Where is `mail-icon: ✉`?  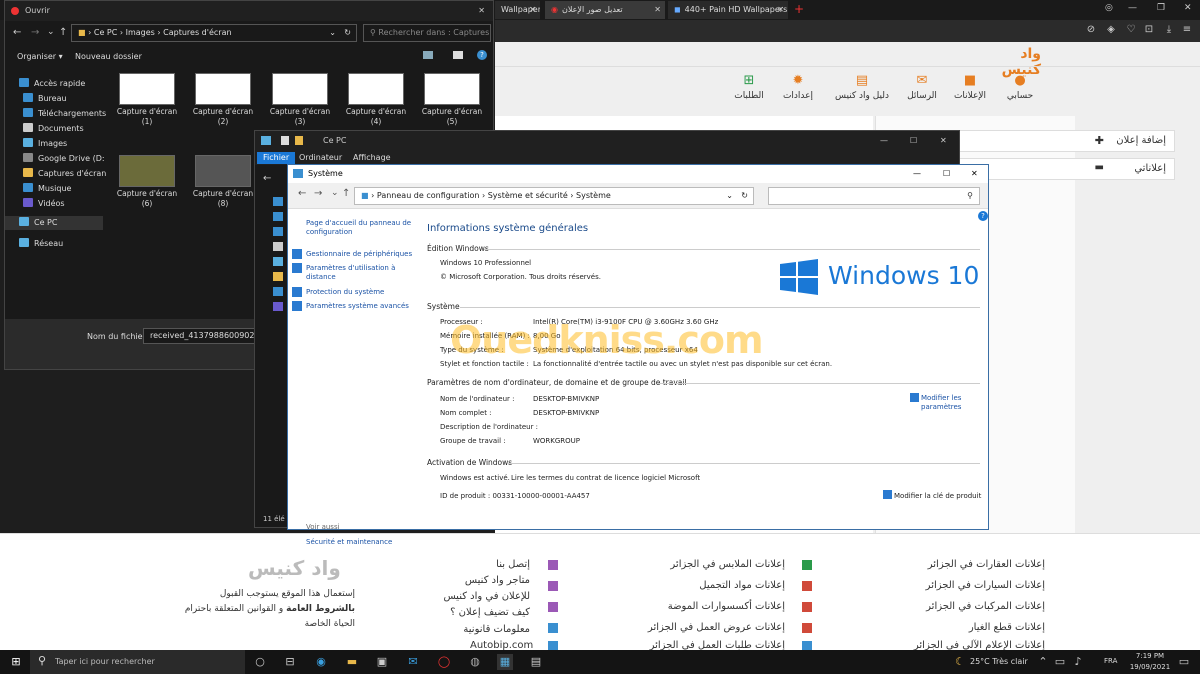
mail-icon: ✉ is located at coordinates (413, 662).